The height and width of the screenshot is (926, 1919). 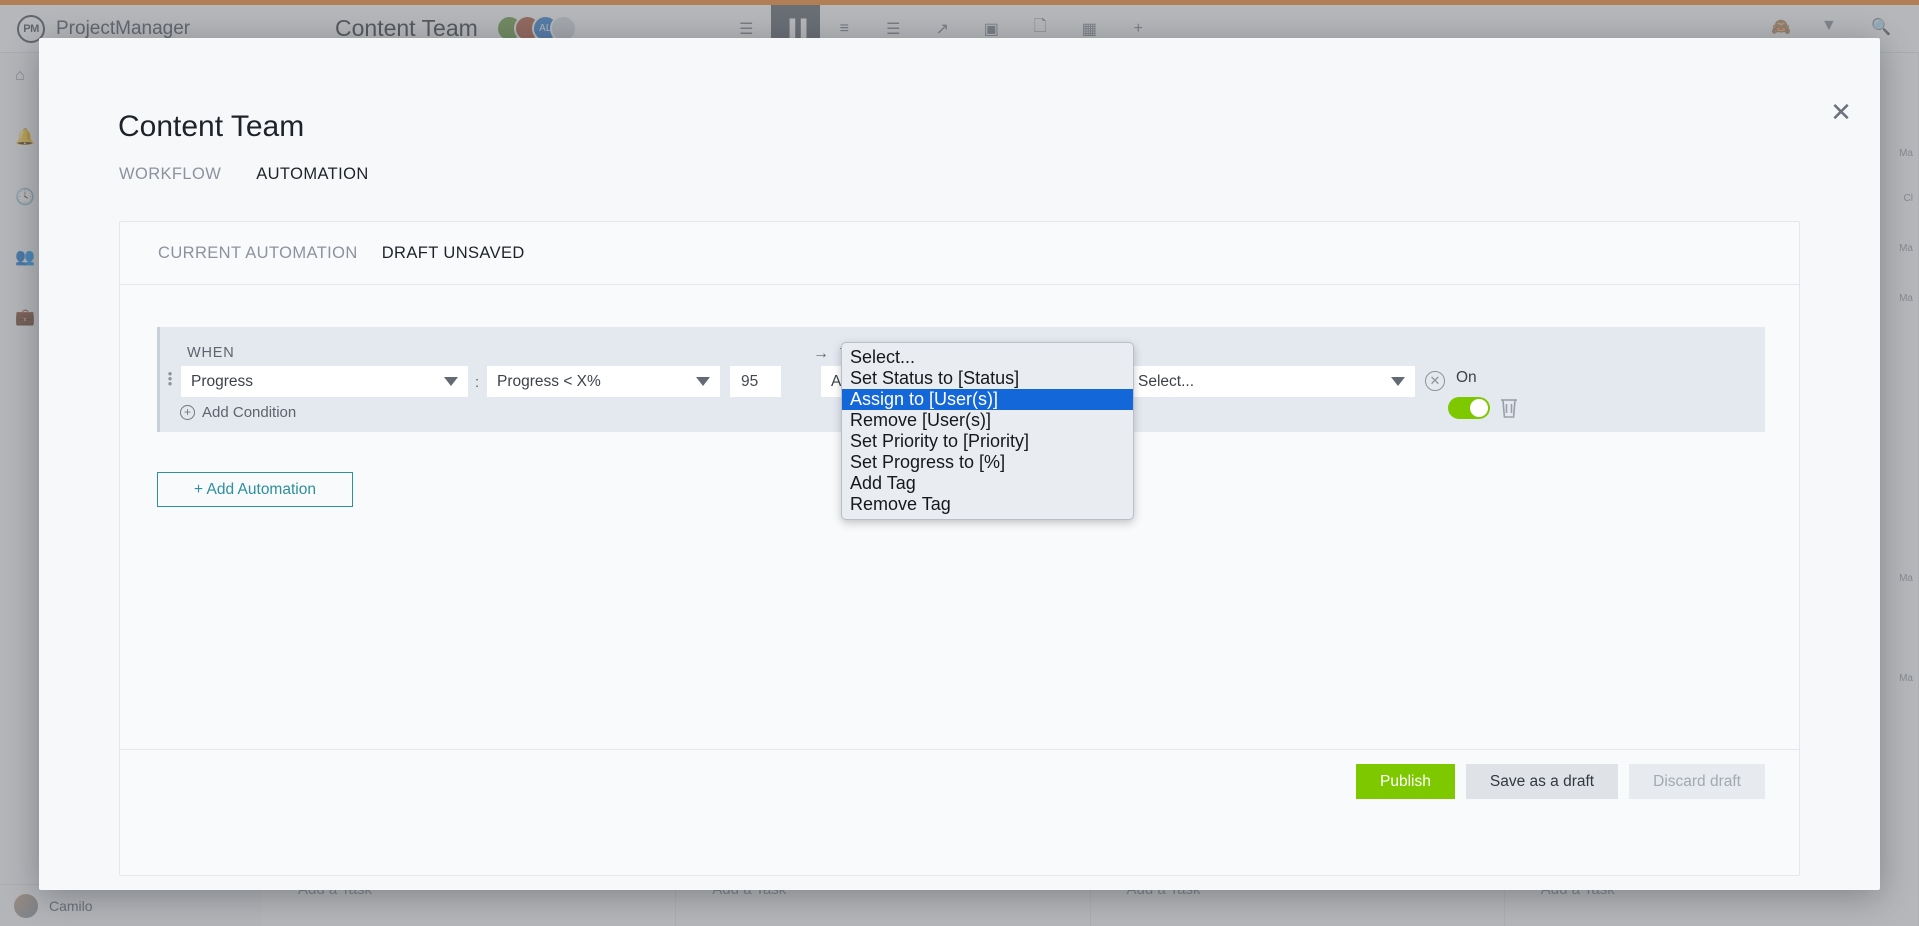 What do you see at coordinates (821, 353) in the screenshot?
I see `arrow-right-icon: →` at bounding box center [821, 353].